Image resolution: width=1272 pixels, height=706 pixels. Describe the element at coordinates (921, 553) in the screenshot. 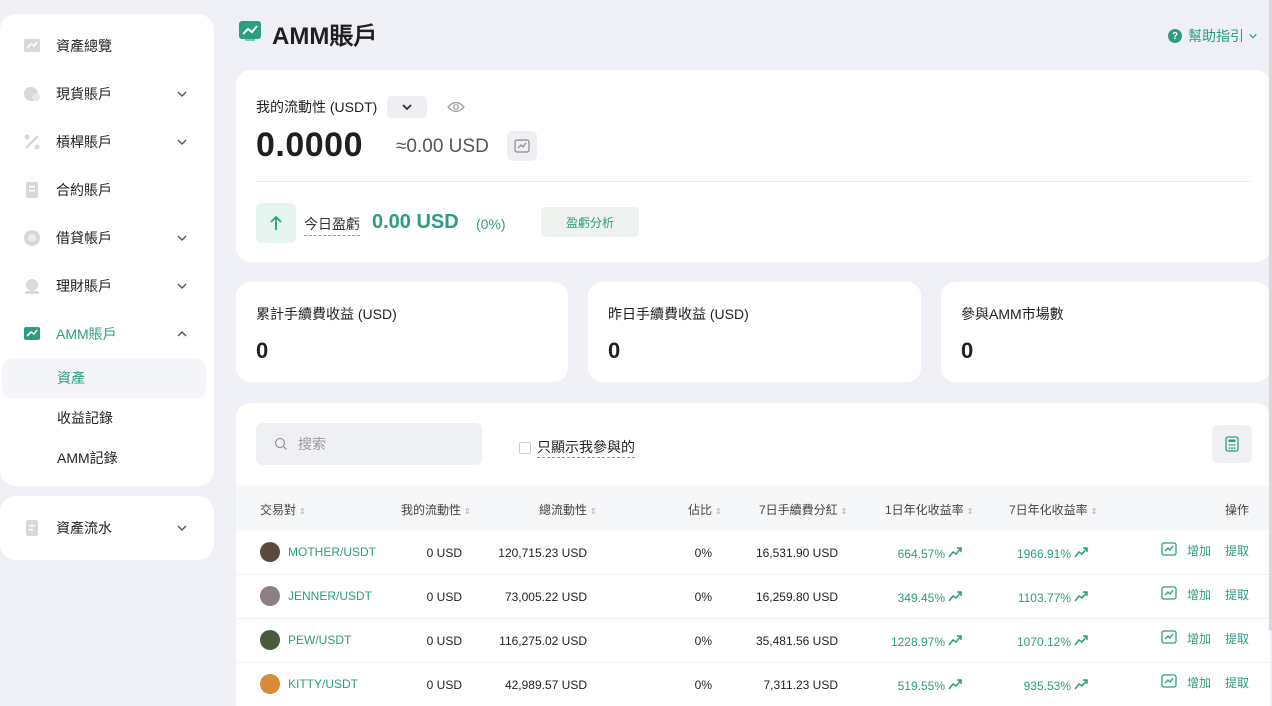

I see `apy-1d-value: 664.57%` at that location.